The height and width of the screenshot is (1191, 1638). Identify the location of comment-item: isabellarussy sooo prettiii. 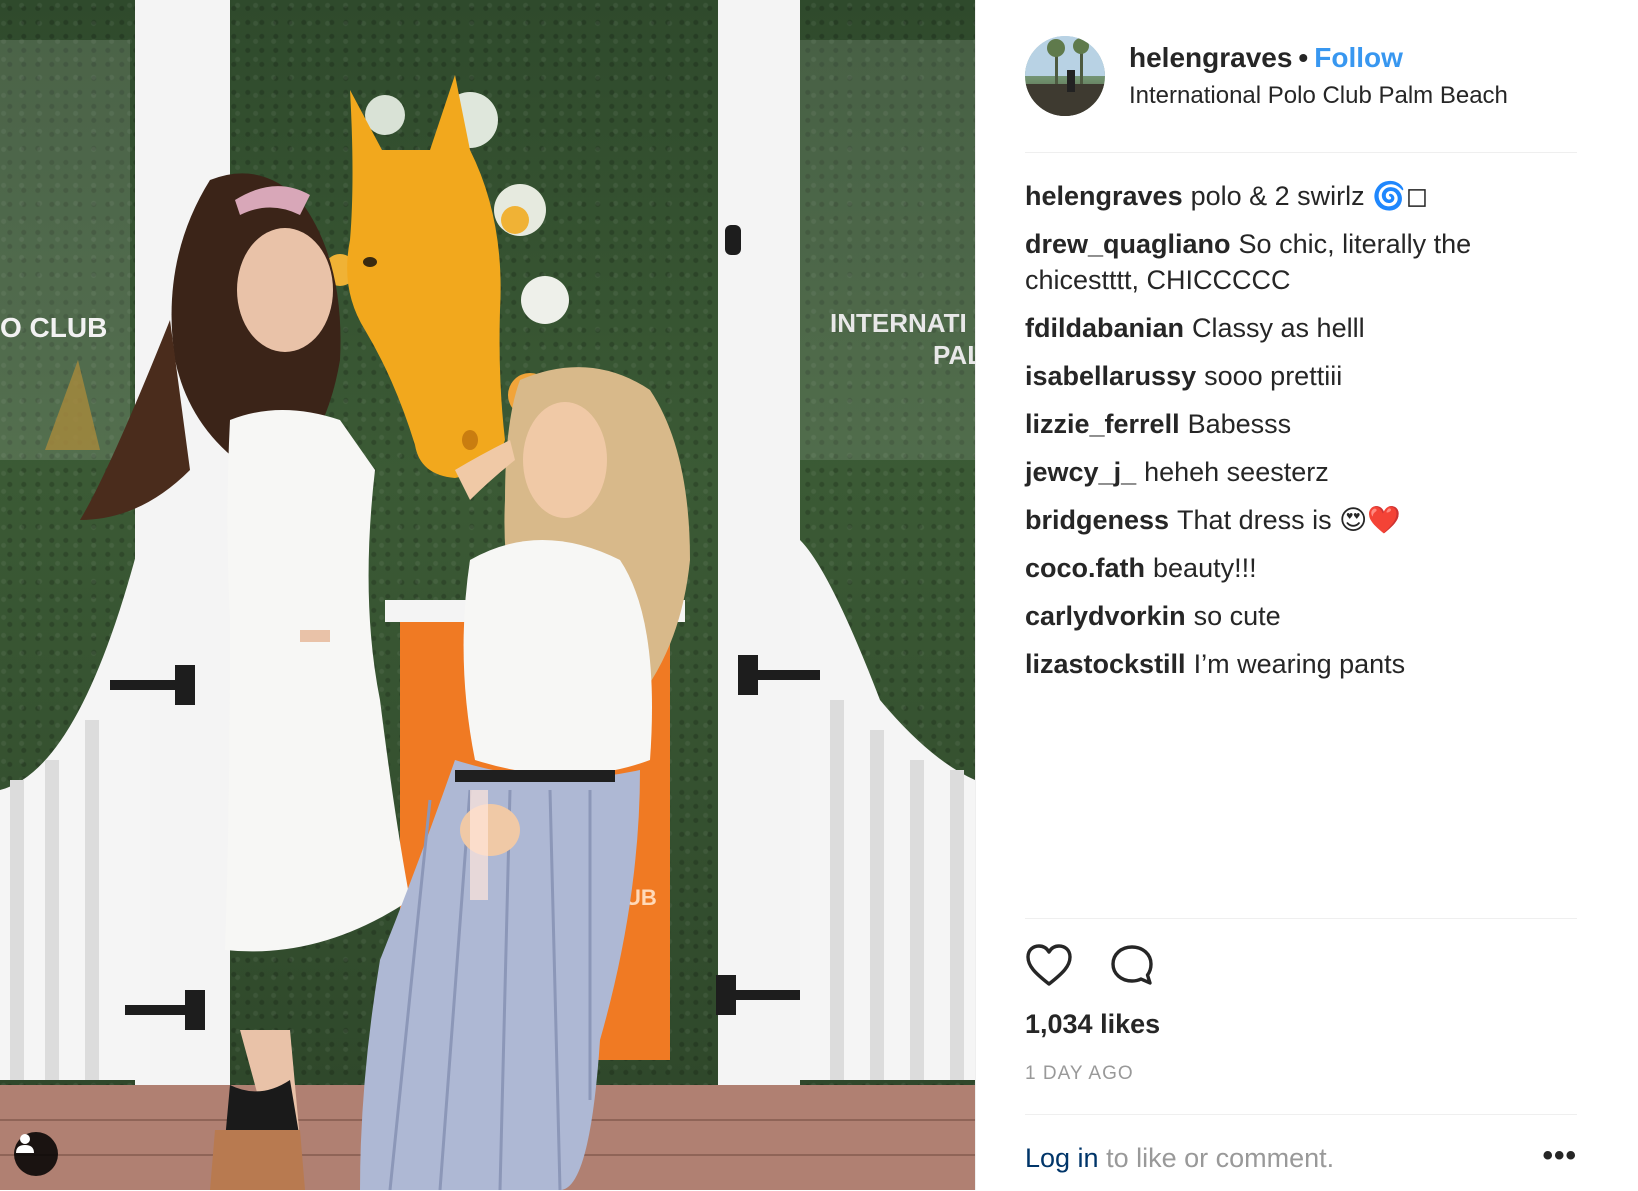
(1301, 376).